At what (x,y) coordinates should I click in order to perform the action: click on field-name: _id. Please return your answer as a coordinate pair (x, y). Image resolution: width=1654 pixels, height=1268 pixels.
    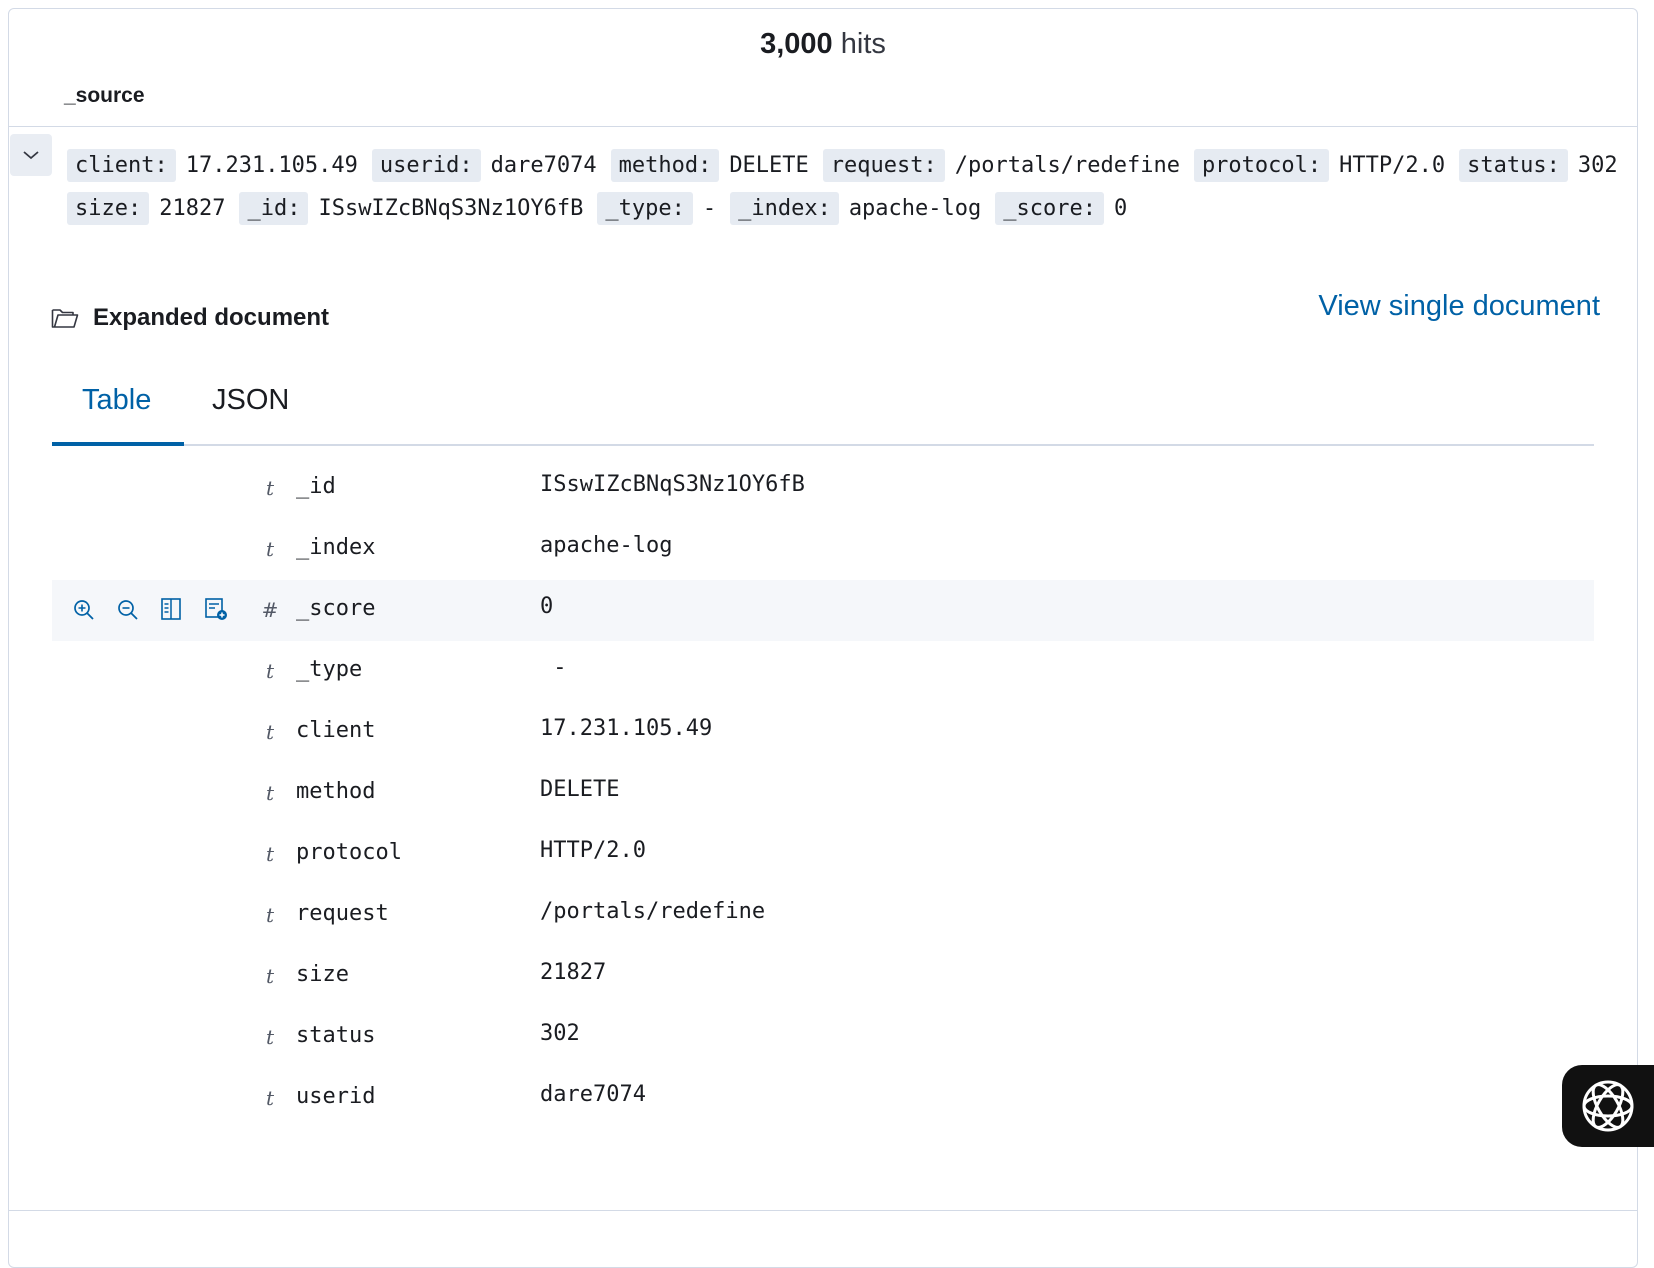
    Looking at the image, I should click on (316, 486).